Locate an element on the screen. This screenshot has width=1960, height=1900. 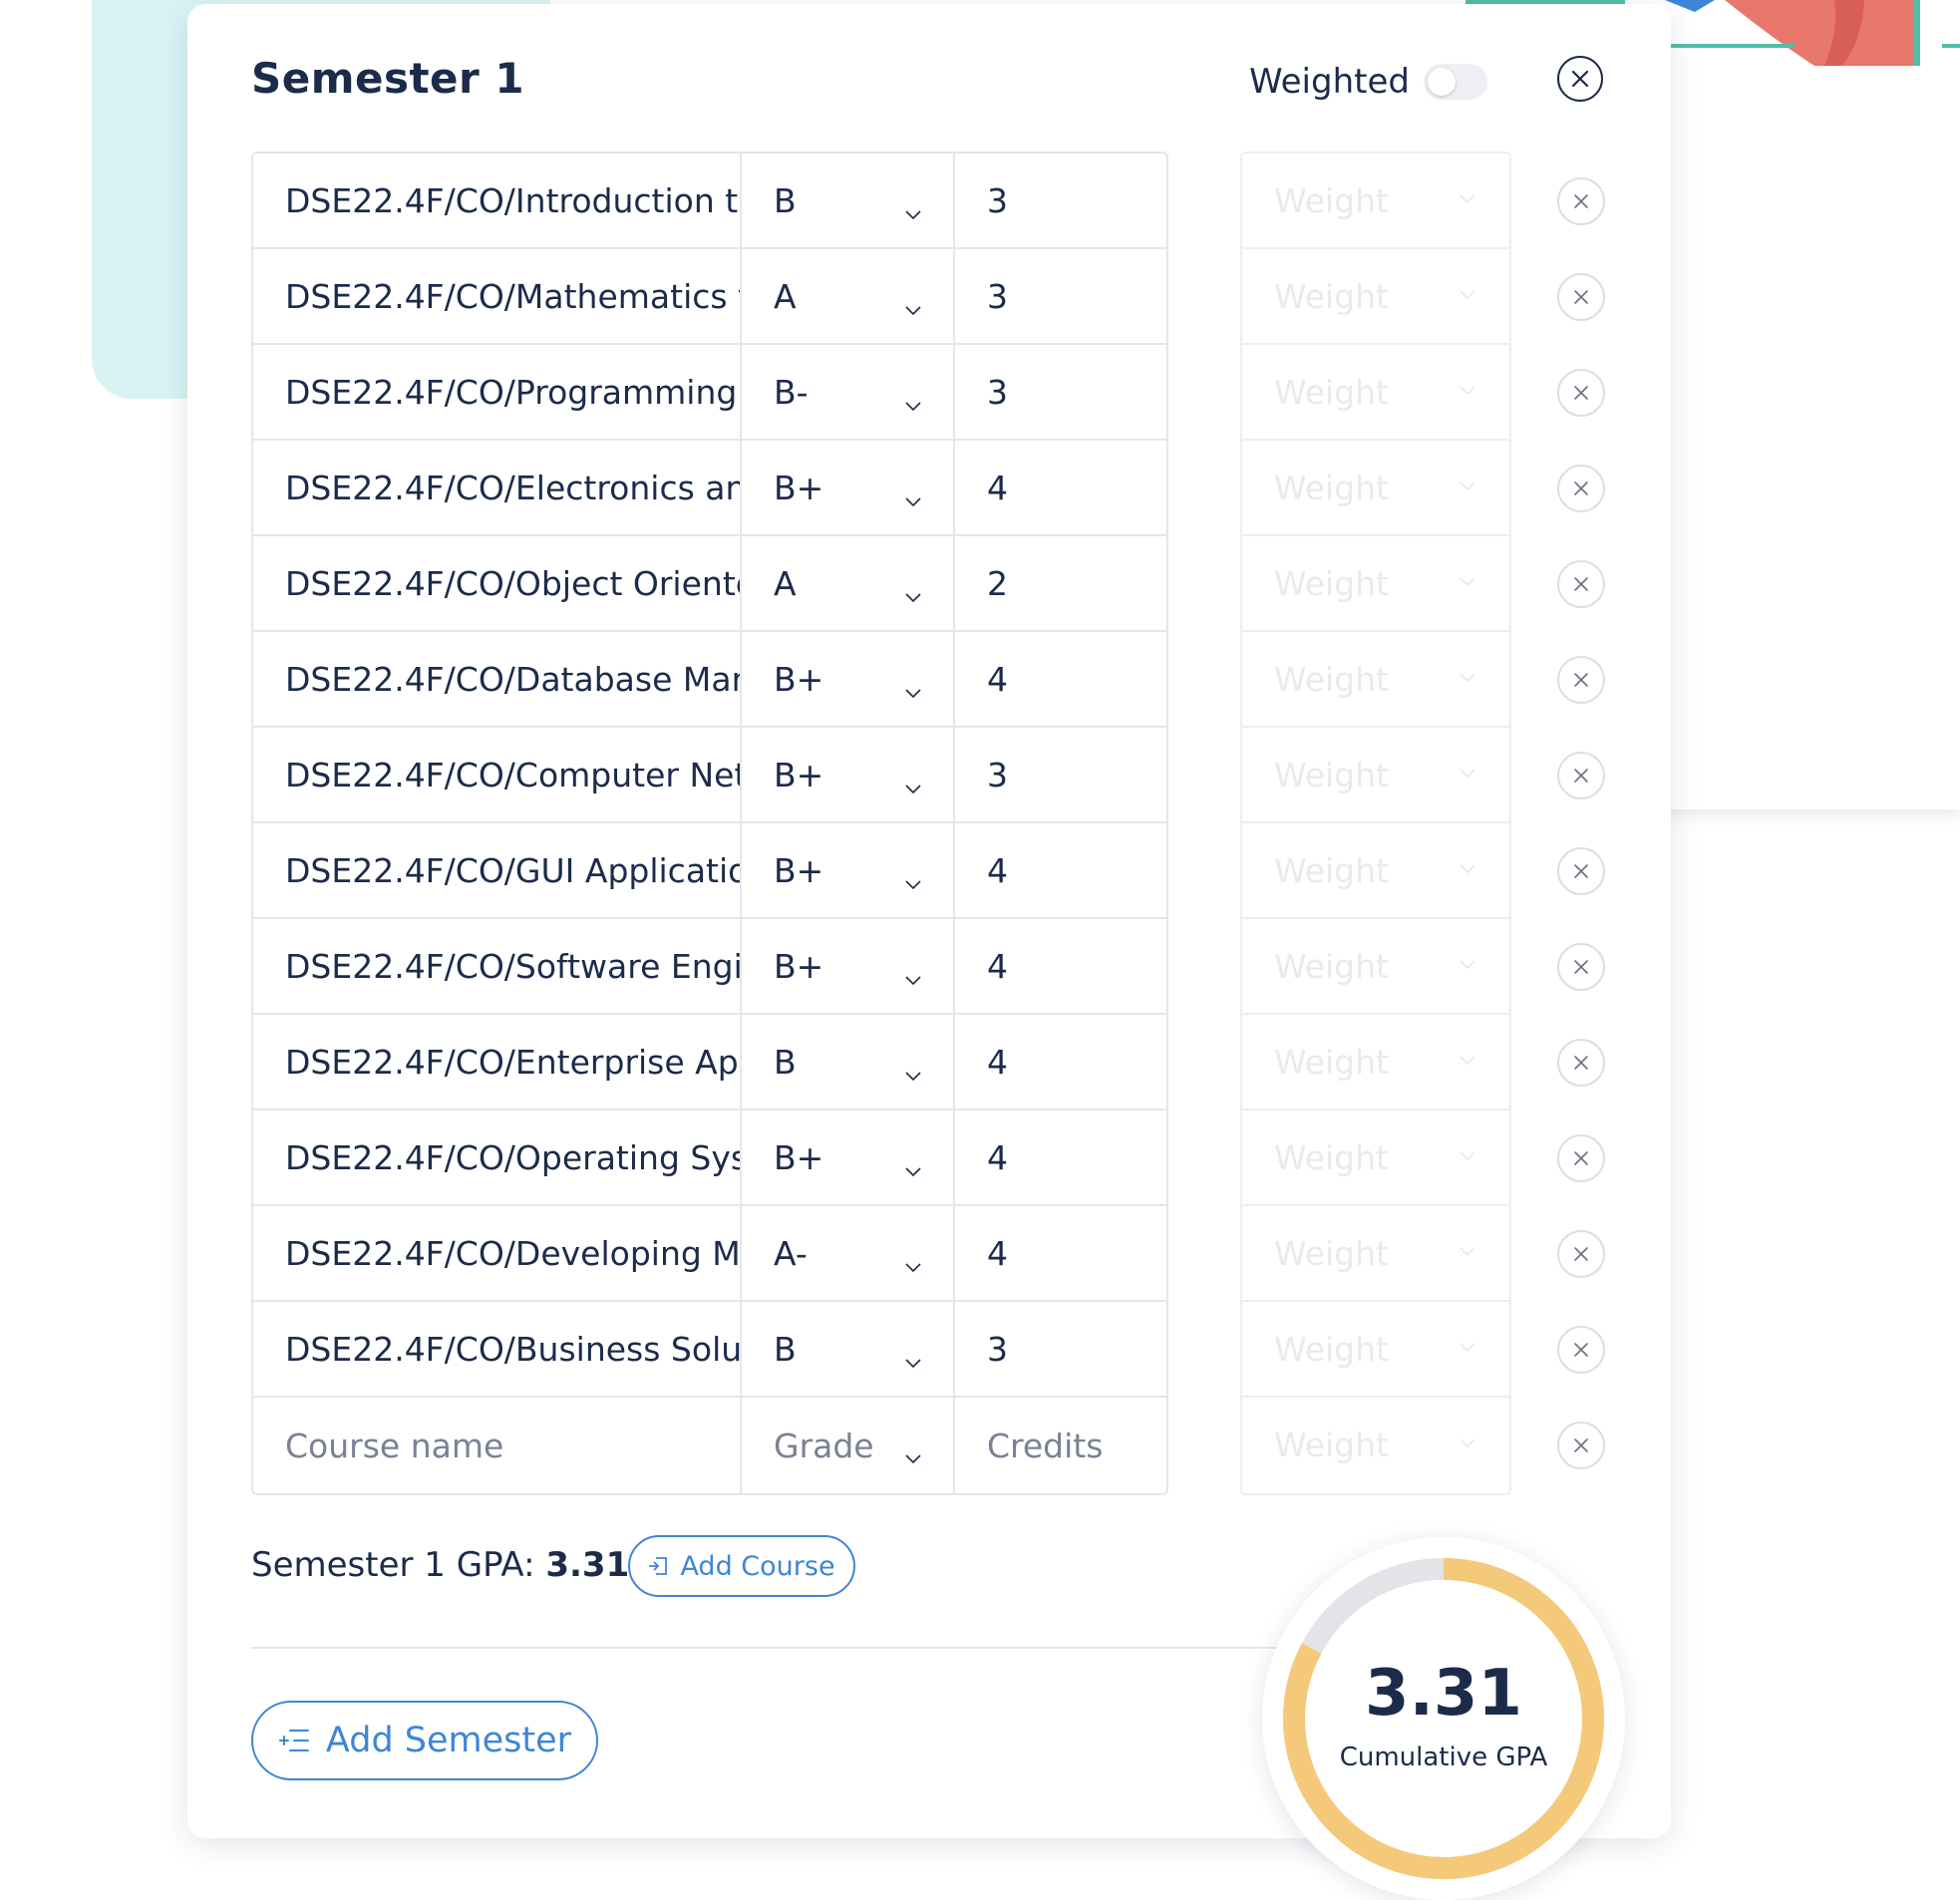
divider is located at coordinates (779, 1648).